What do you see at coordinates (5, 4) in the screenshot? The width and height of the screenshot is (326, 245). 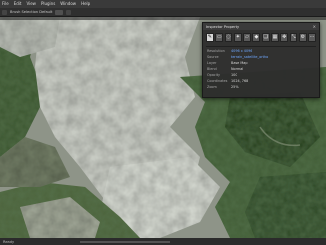 I see `menu-file: File` at bounding box center [5, 4].